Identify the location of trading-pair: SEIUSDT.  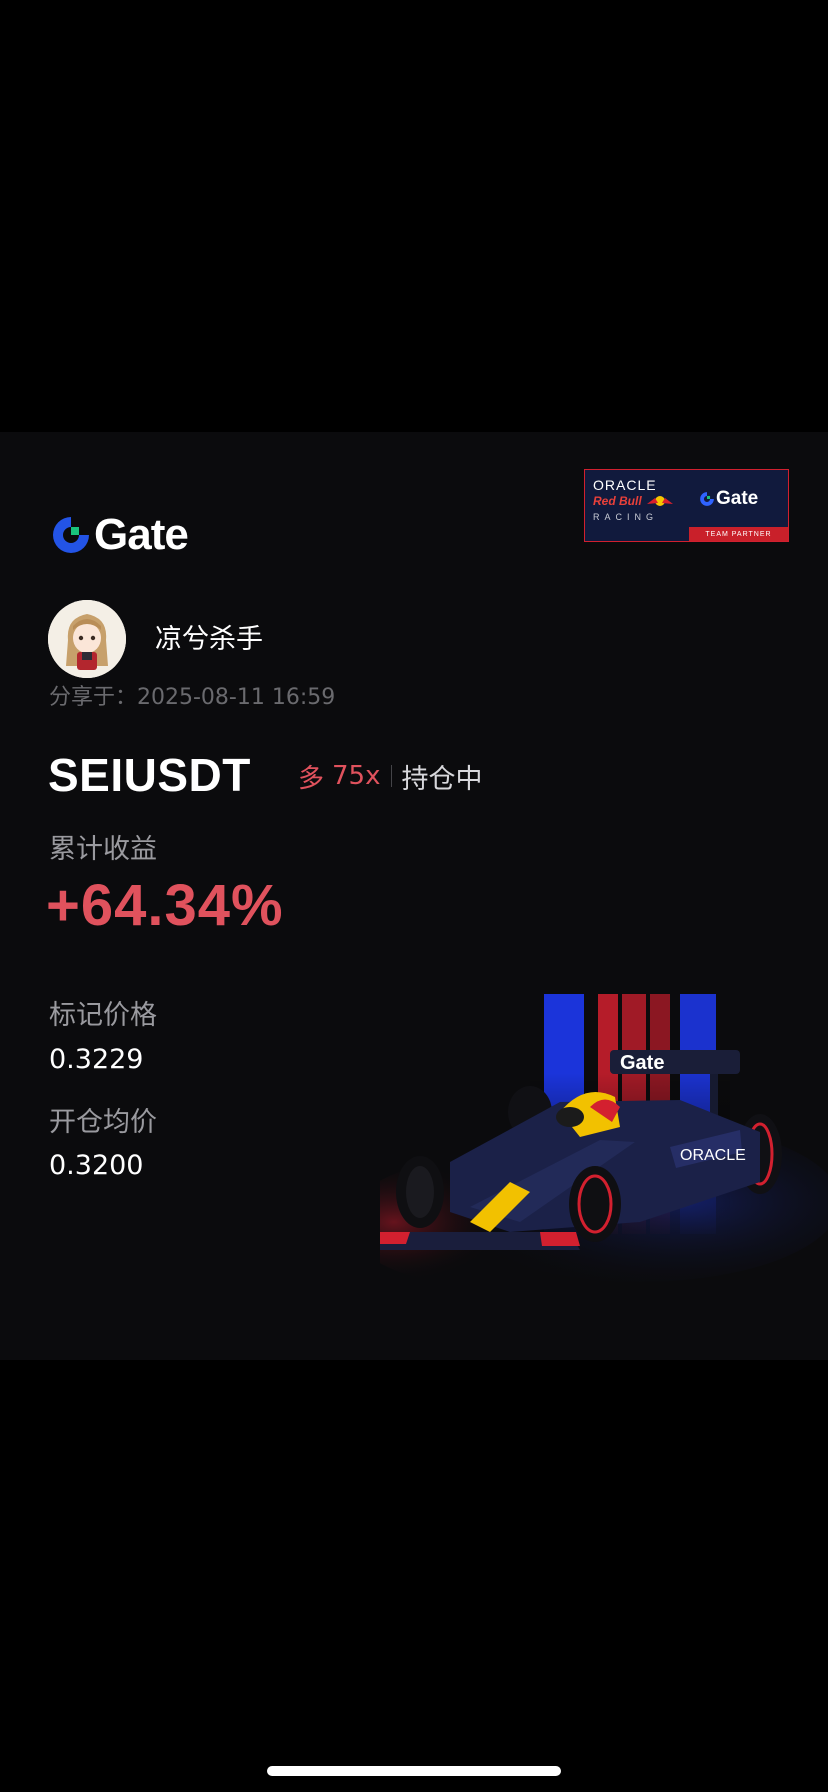
(149, 775).